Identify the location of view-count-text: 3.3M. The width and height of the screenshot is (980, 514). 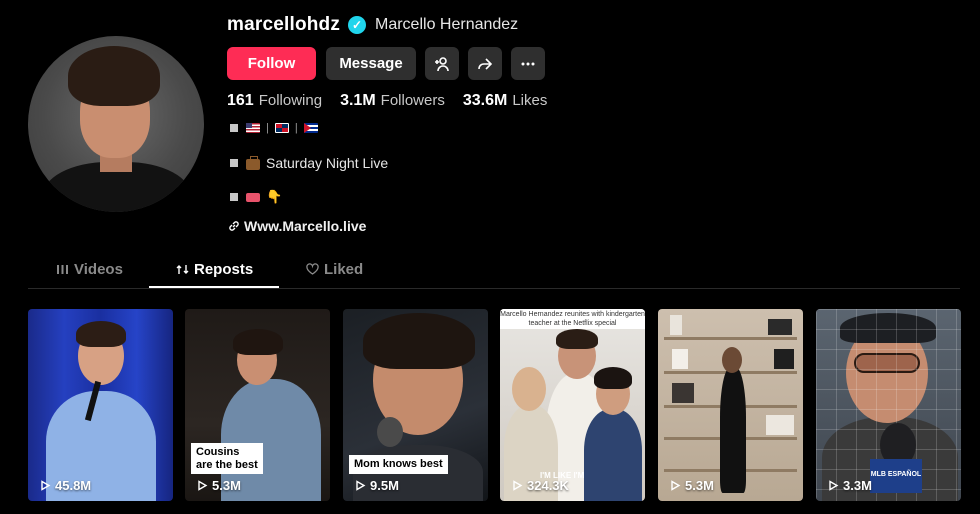
(857, 485).